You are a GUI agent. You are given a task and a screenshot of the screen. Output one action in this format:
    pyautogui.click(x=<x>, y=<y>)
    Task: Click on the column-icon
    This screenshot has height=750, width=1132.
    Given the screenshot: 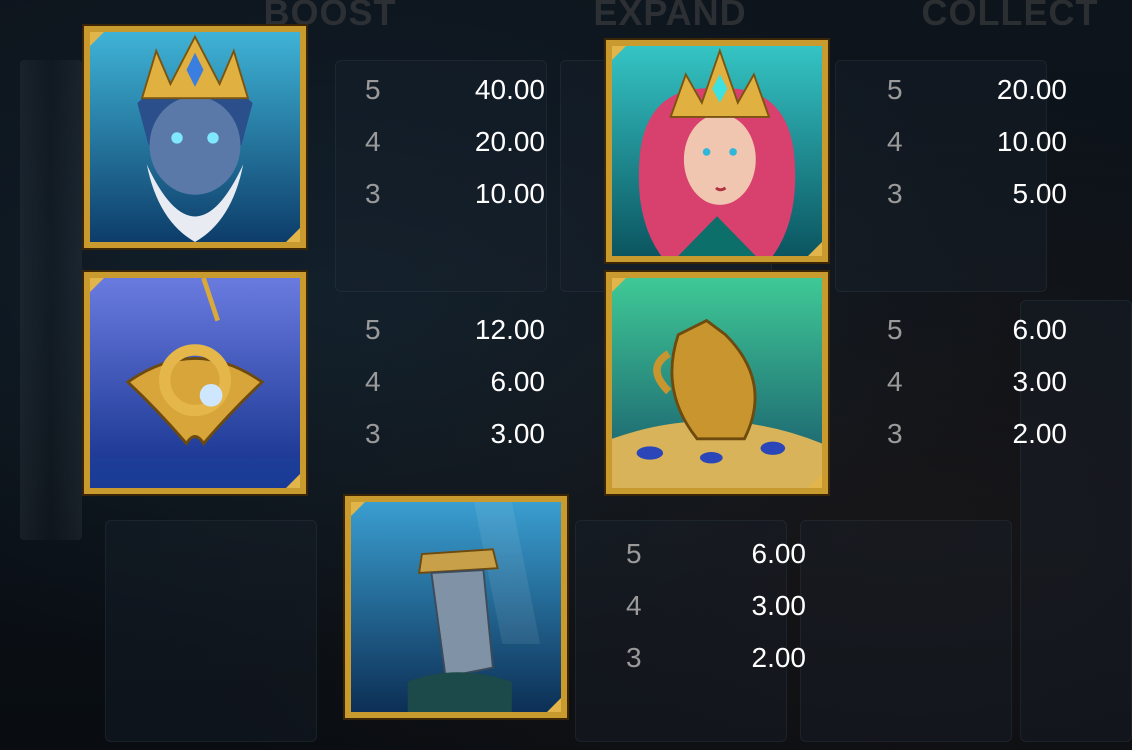 What is the action you would take?
    pyautogui.click(x=456, y=607)
    